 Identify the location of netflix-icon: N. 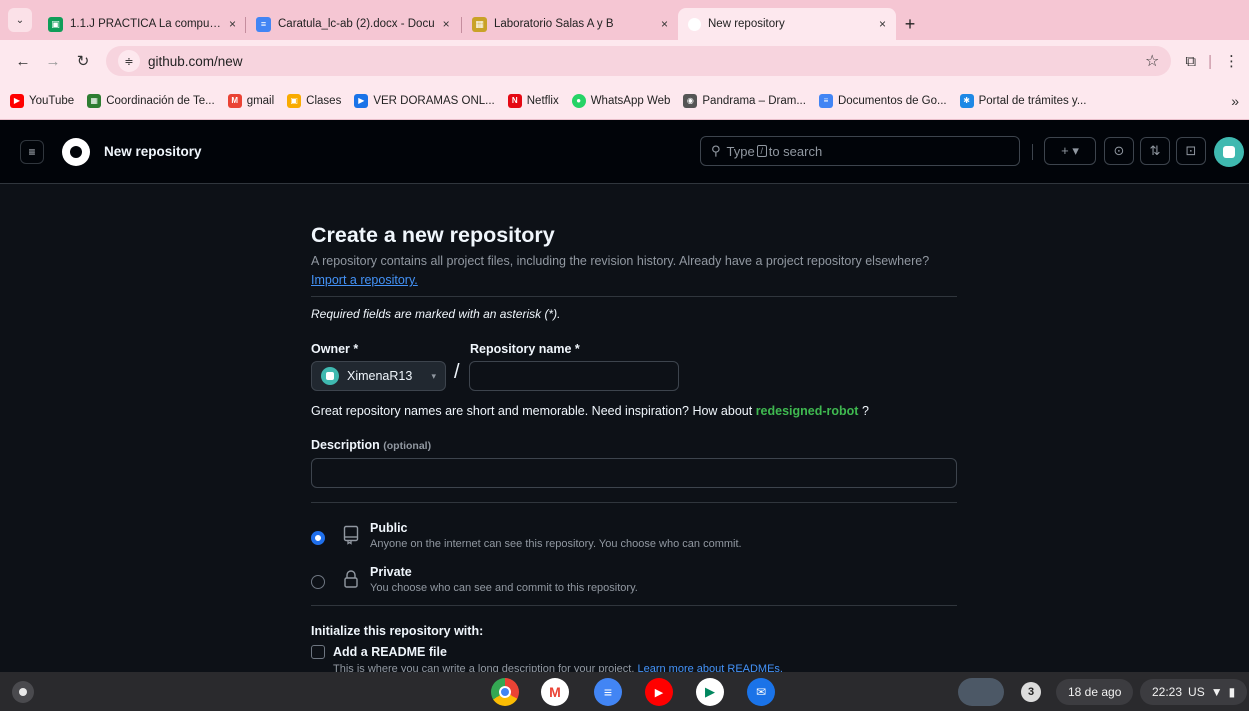
(514, 100).